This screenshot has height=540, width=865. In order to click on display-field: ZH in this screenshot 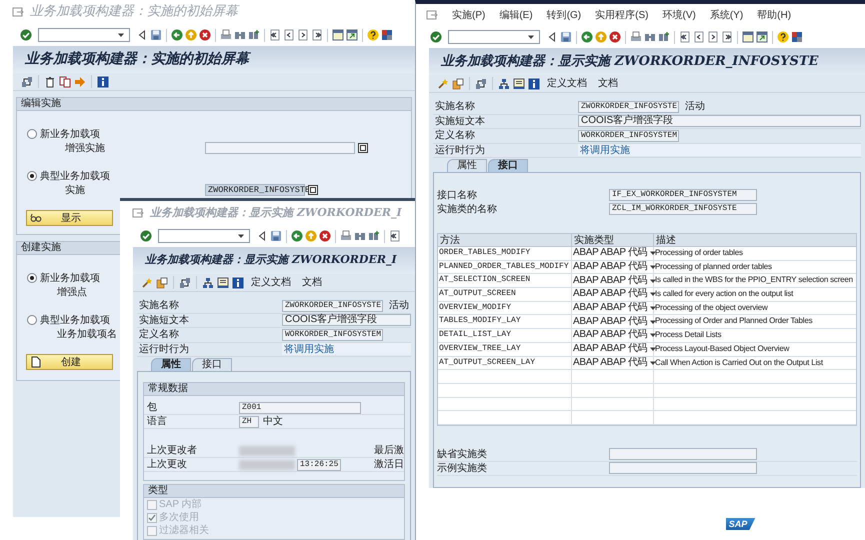, I will do `click(249, 422)`.